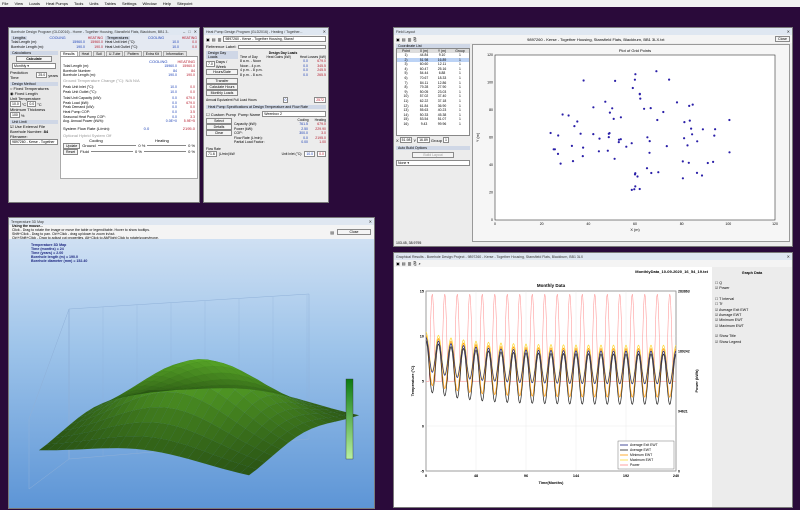 Image resolution: width=800 pixels, height=510 pixels. I want to click on menu-file: File, so click(5, 3).